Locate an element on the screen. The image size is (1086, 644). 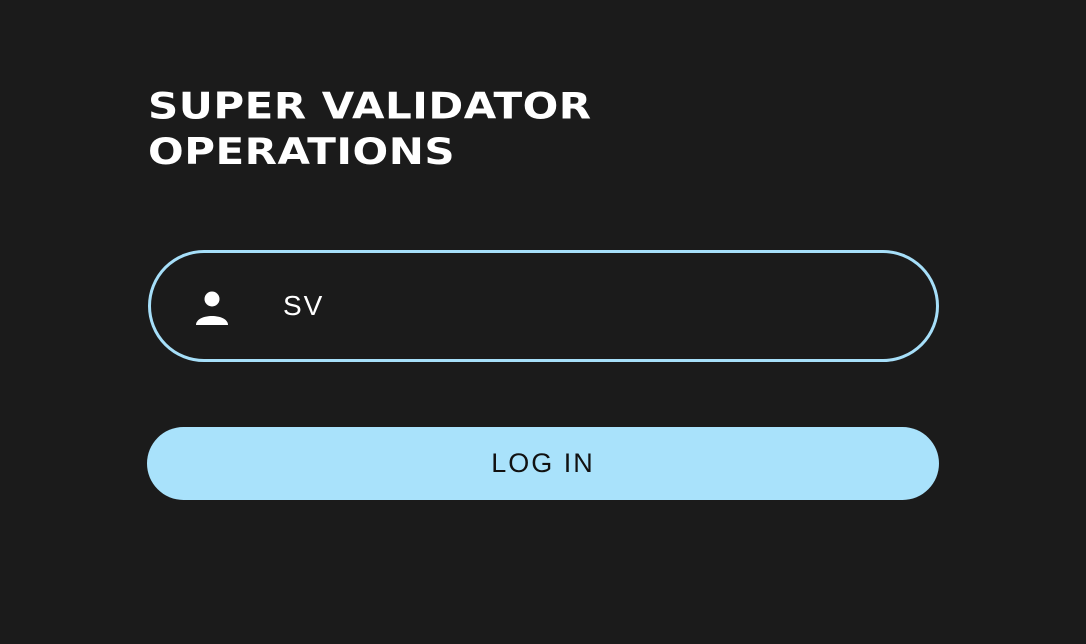
page-title-line-1: SUPER VALIDATOR is located at coordinates (370, 105).